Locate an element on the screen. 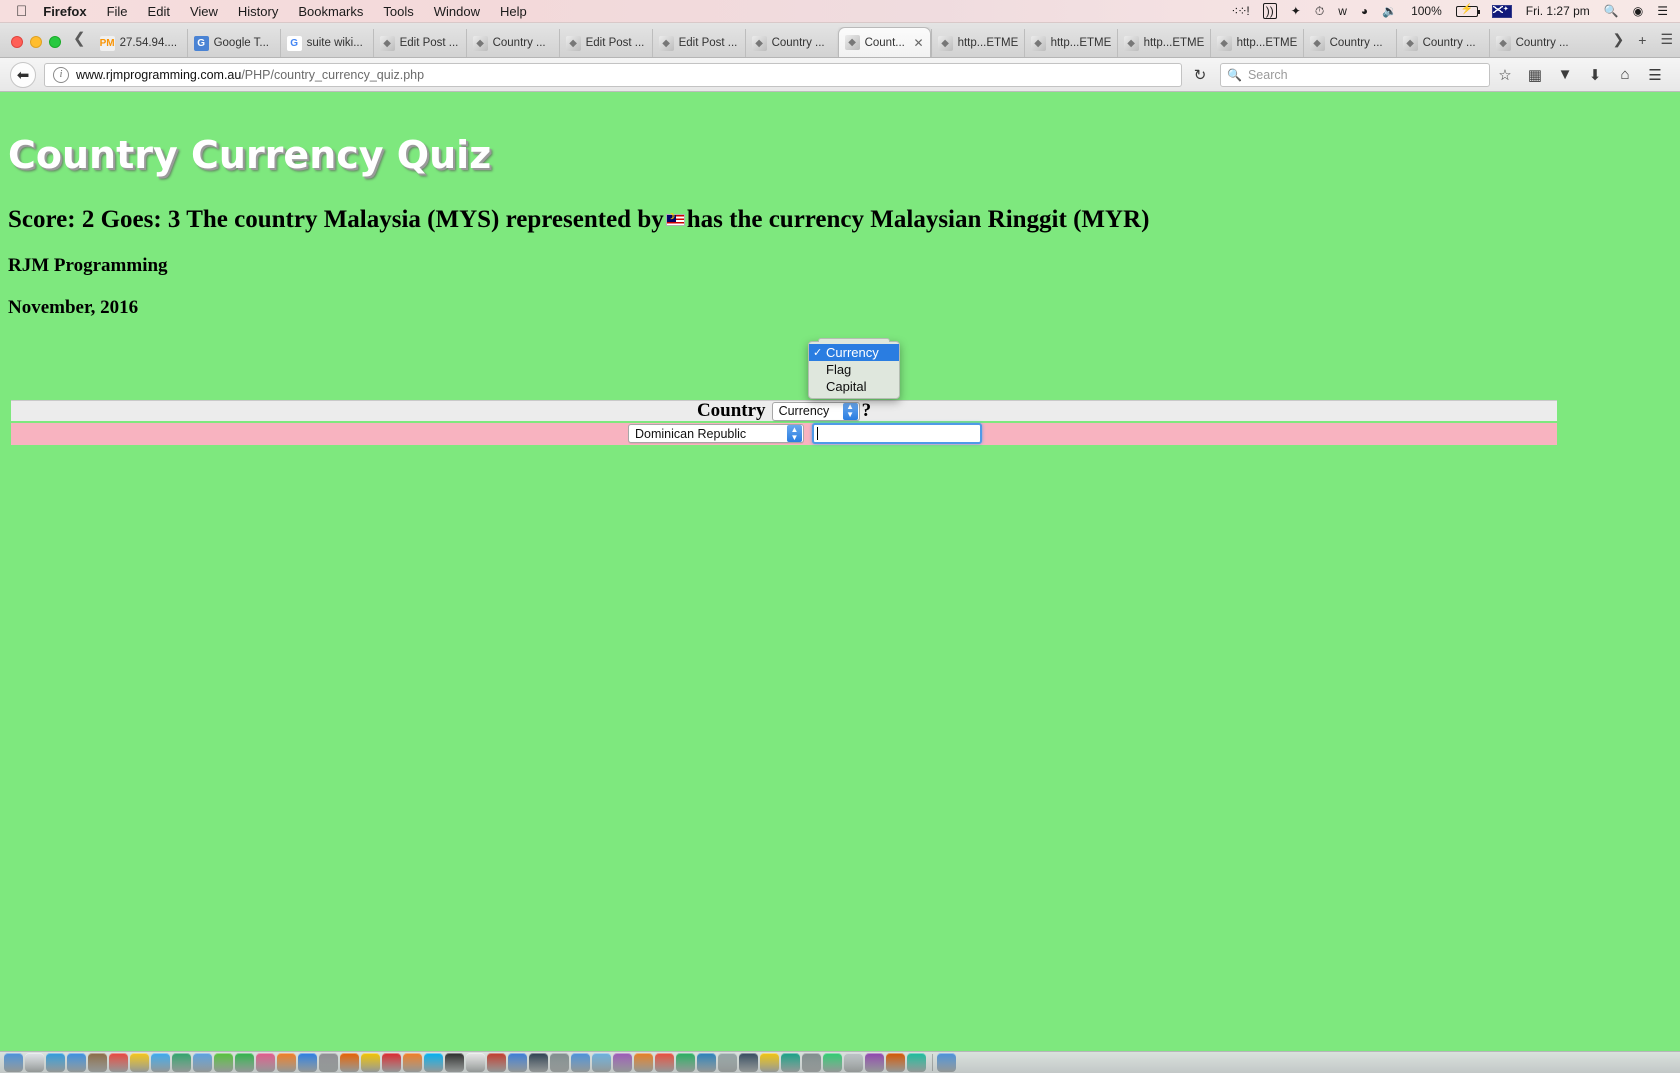 Image resolution: width=1680 pixels, height=1073 pixels. menu-item-window: Window is located at coordinates (457, 11).